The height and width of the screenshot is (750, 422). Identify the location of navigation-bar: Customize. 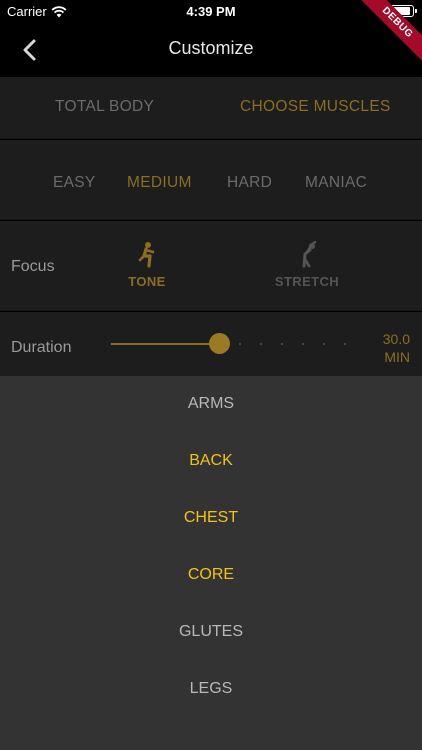
(211, 49).